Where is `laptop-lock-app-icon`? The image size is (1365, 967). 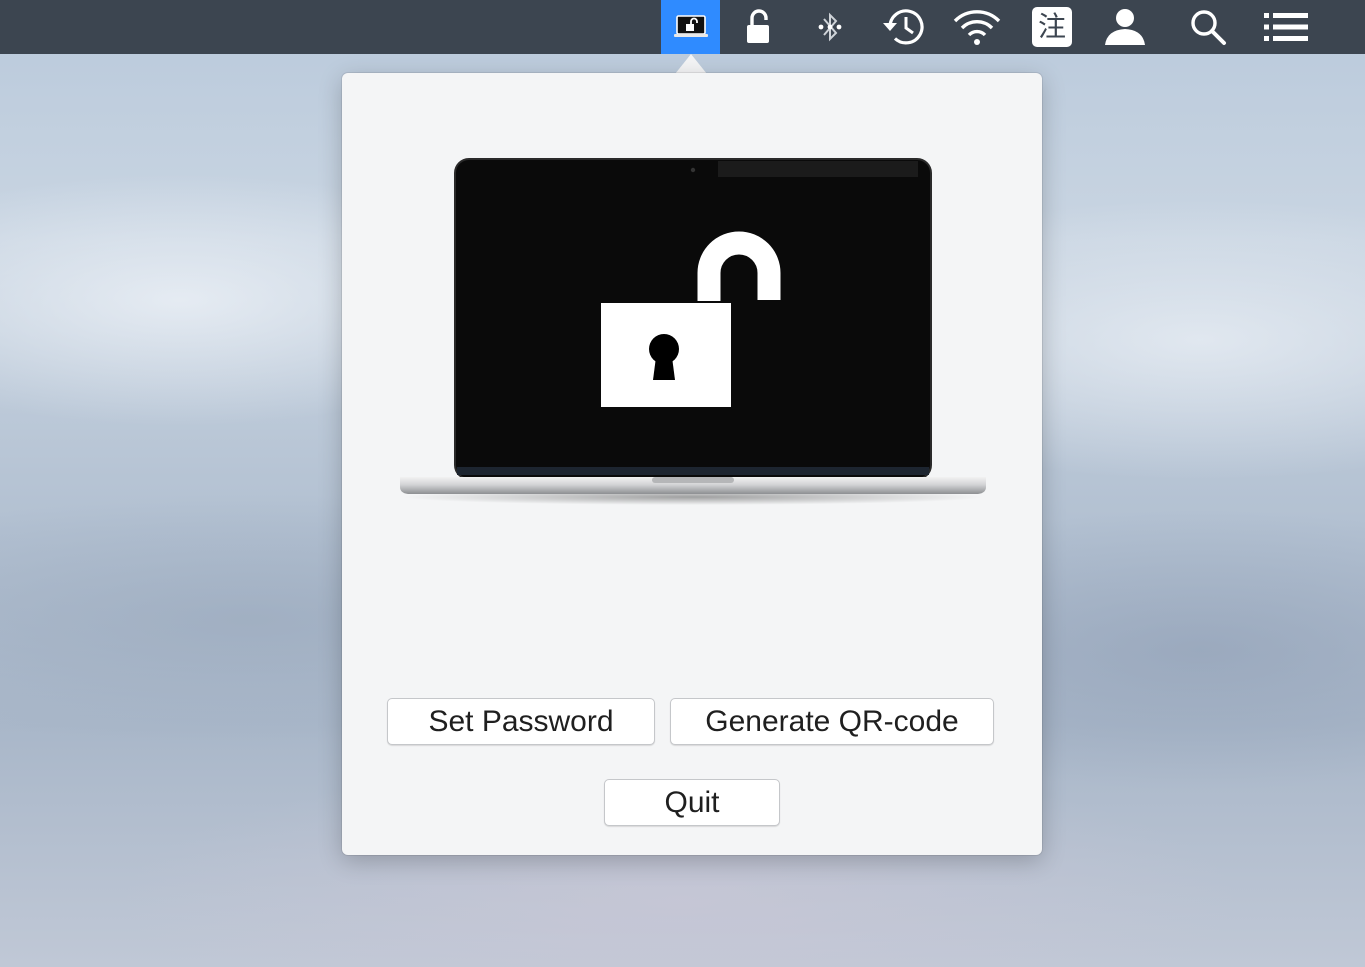
laptop-lock-app-icon is located at coordinates (690, 27).